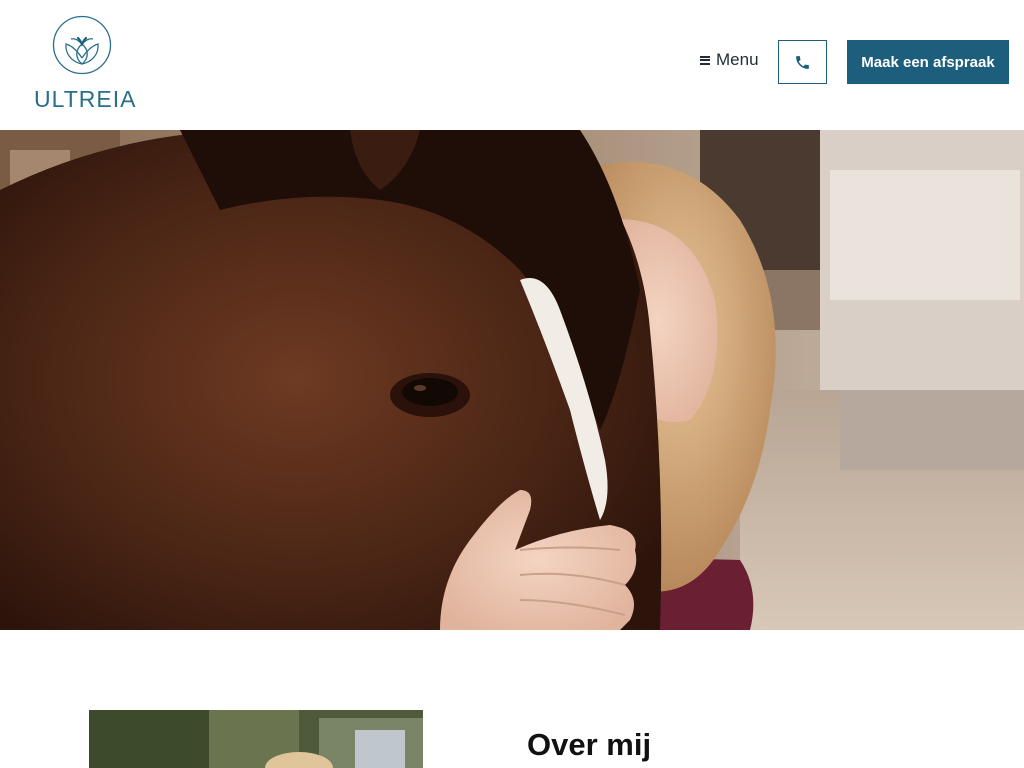 This screenshot has height=768, width=1024. What do you see at coordinates (737, 59) in the screenshot?
I see `menu-label: Menu` at bounding box center [737, 59].